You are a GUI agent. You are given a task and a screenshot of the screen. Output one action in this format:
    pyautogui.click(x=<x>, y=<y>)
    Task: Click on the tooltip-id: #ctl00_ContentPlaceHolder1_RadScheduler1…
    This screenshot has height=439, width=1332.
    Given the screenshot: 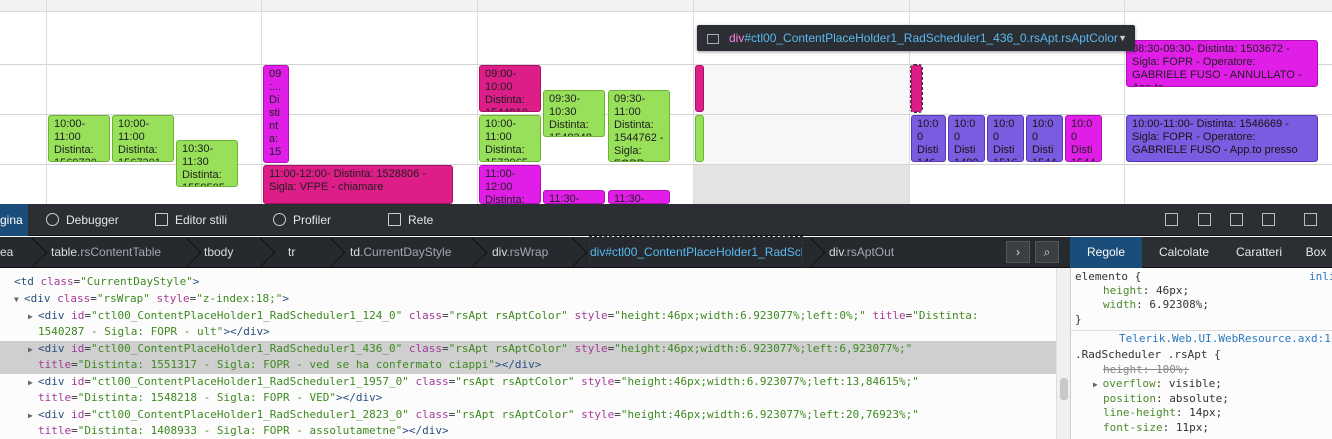 What is the action you would take?
    pyautogui.click(x=885, y=38)
    